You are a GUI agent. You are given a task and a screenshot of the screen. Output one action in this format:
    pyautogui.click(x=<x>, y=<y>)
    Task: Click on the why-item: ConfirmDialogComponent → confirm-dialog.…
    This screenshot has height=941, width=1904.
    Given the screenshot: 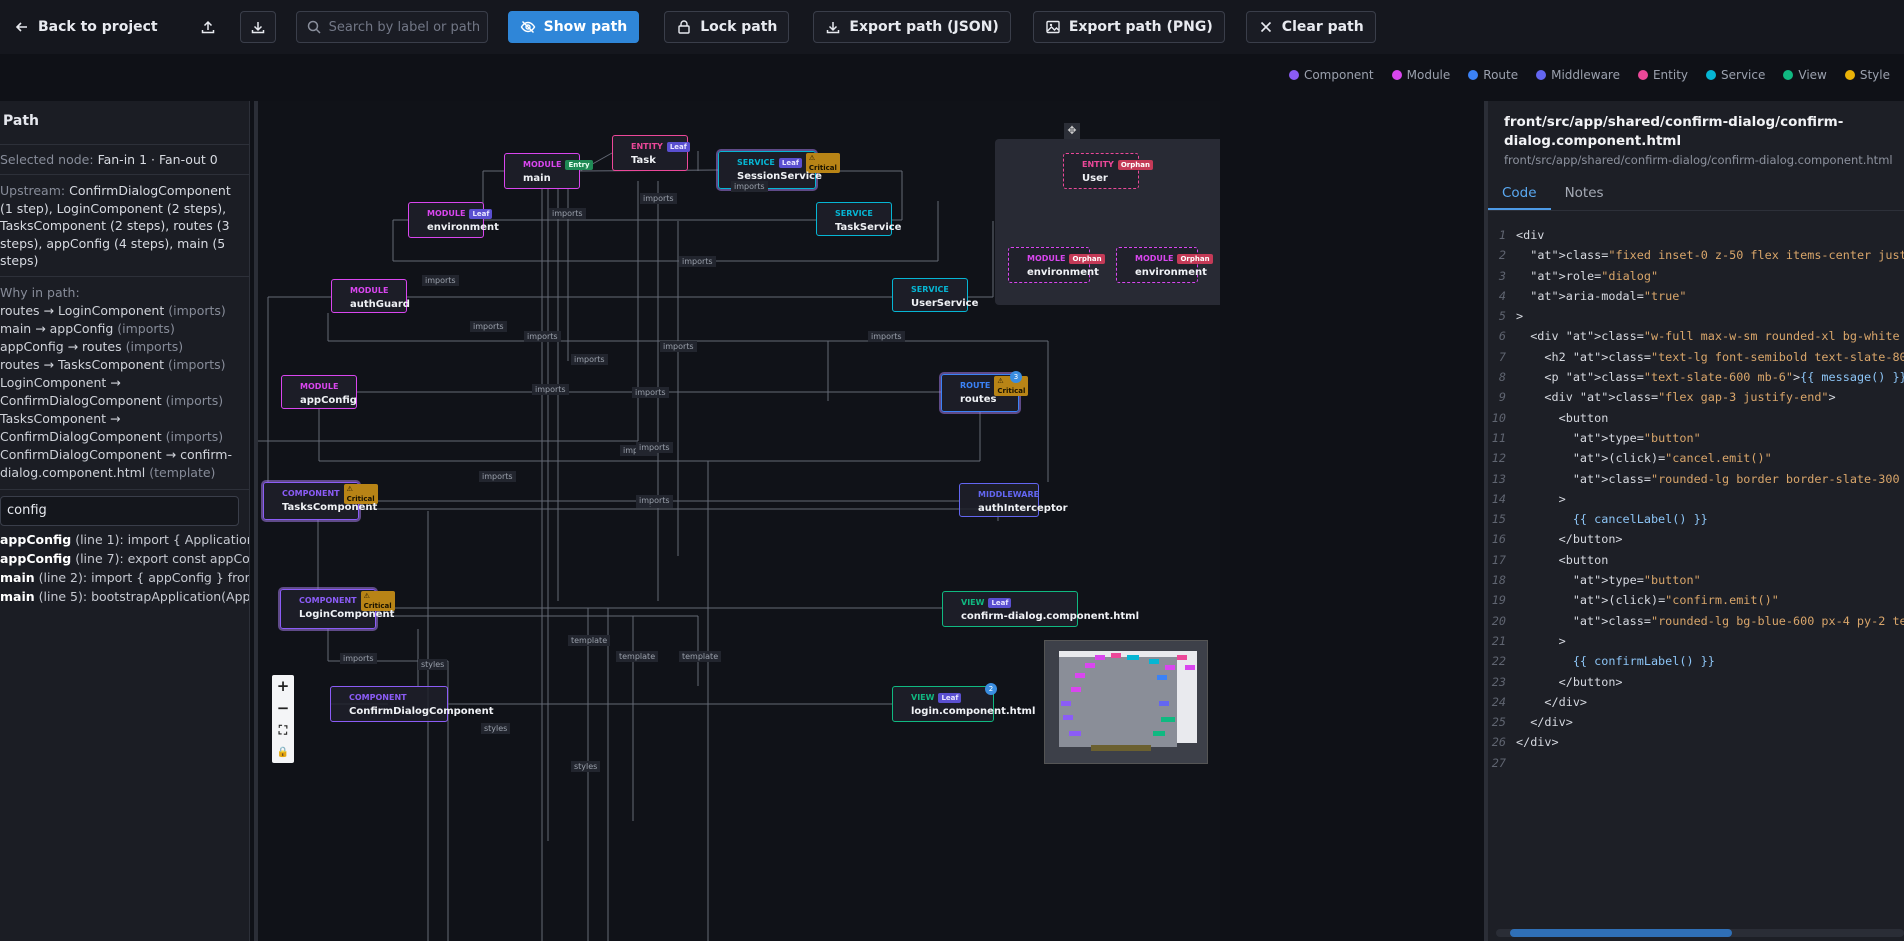 What is the action you would take?
    pyautogui.click(x=124, y=464)
    